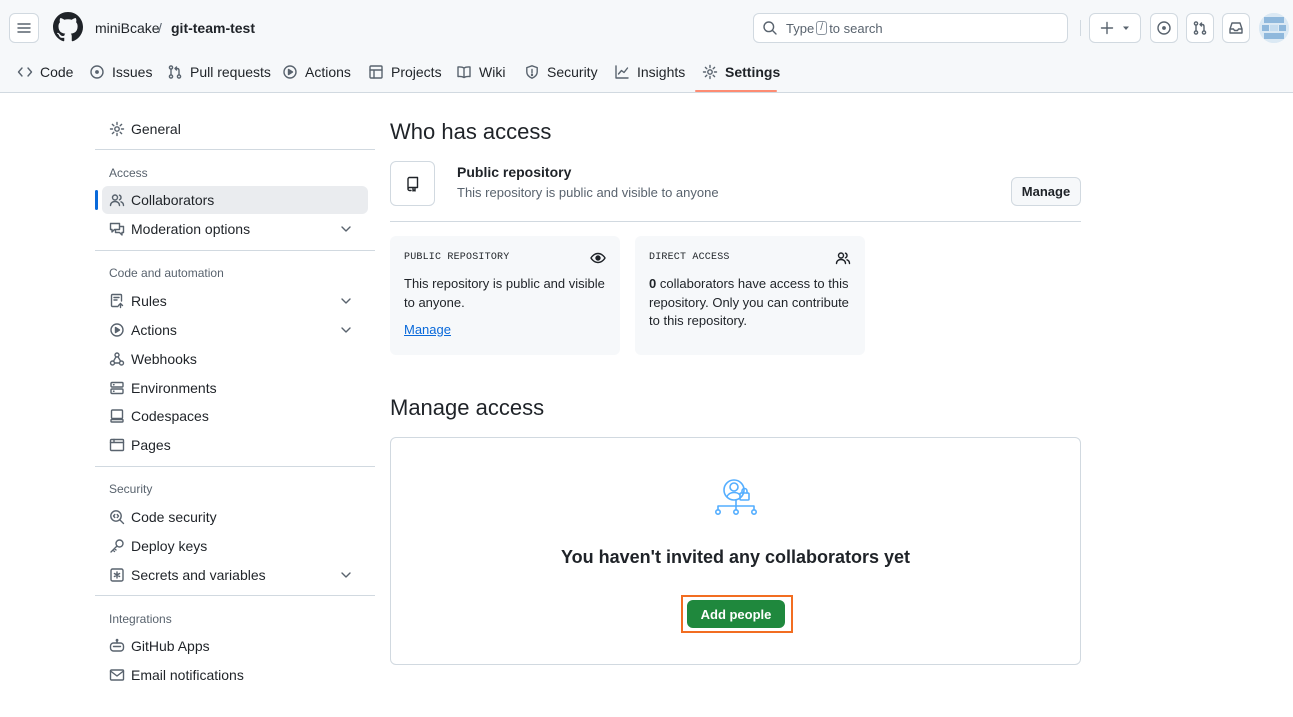  I want to click on sidebar-heading-access: Access, so click(128, 173).